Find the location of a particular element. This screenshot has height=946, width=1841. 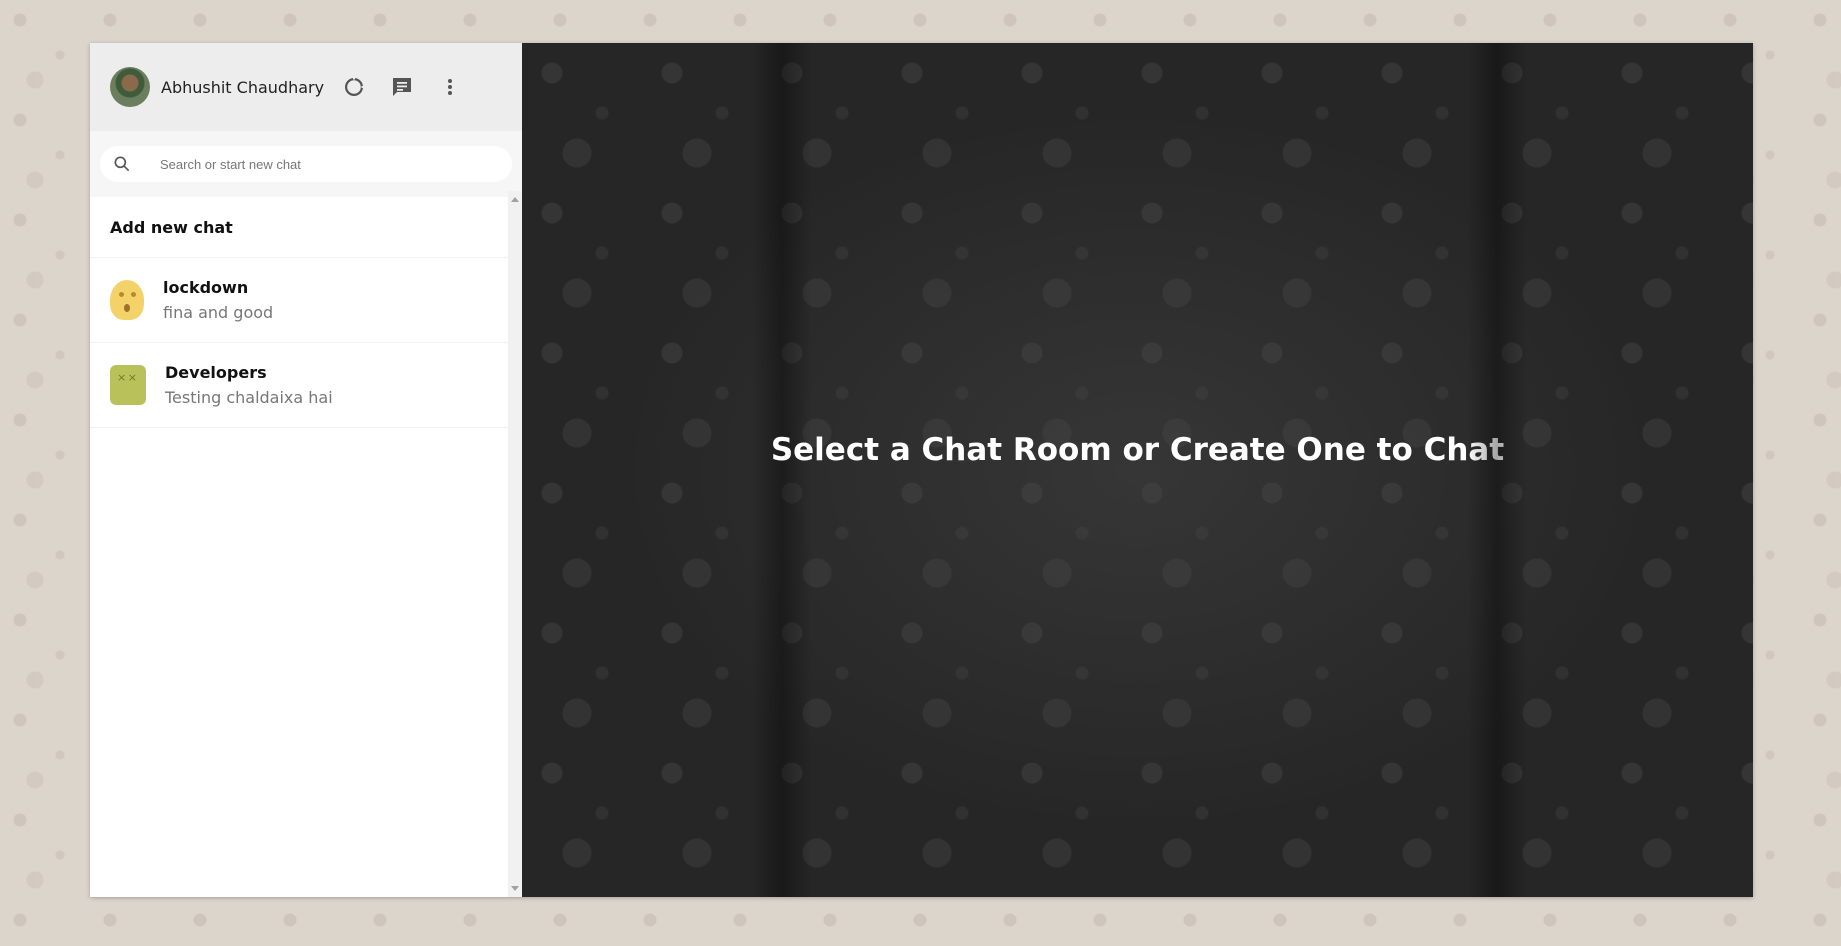

status-icon is located at coordinates (354, 87).